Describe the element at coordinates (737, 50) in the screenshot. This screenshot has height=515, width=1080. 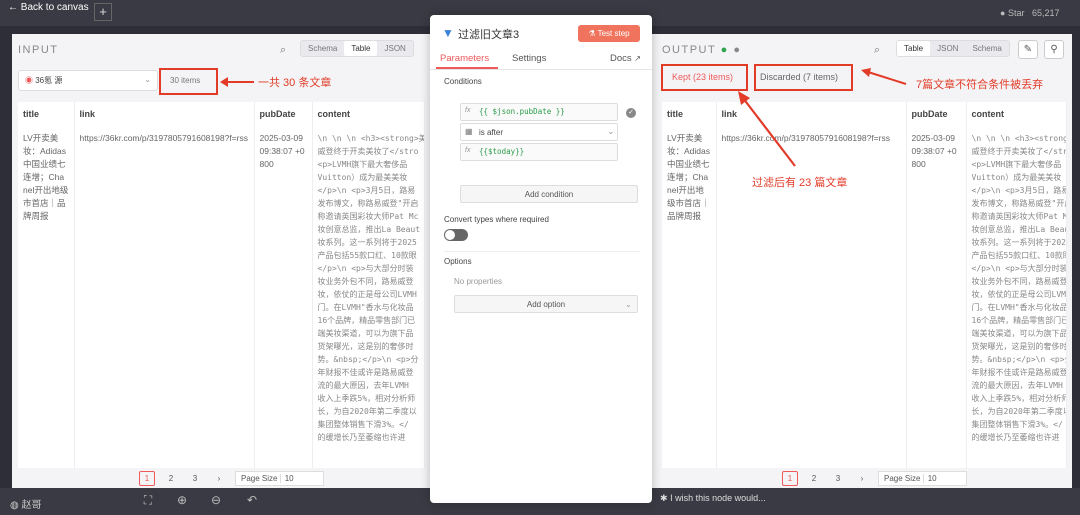
I see `info-icon: ●` at that location.